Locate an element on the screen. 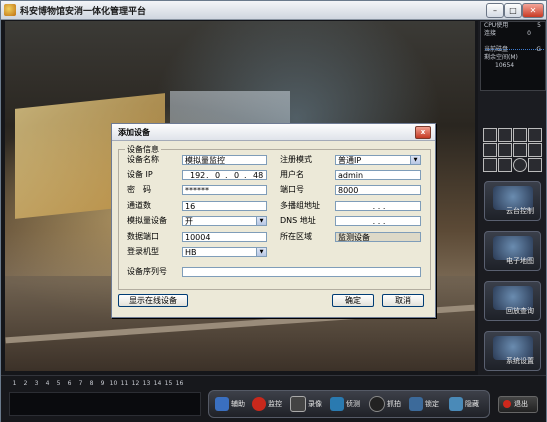 This screenshot has width=547, height=422. close-button: ✕ is located at coordinates (533, 10).